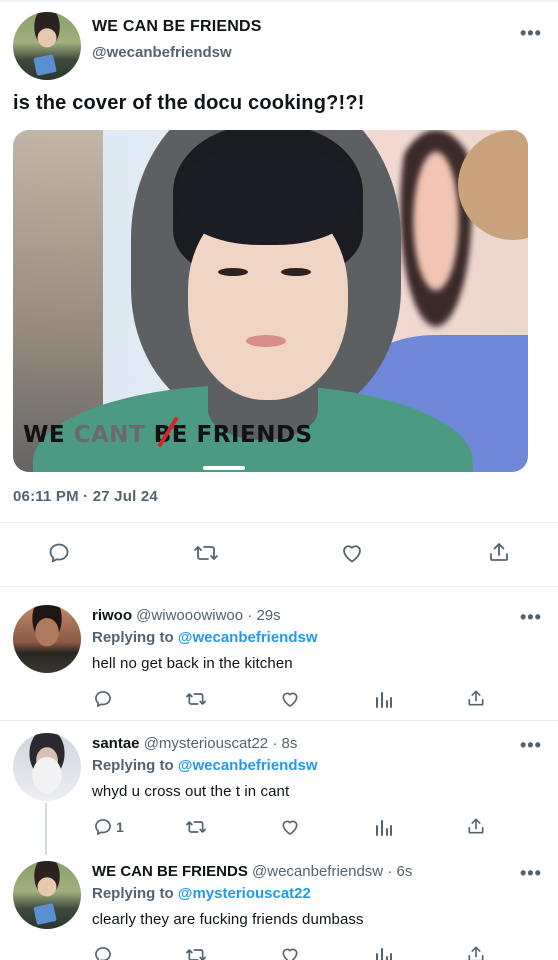 The height and width of the screenshot is (960, 558). Describe the element at coordinates (170, 871) in the screenshot. I see `reply-display-name: WE CAN BE FRIENDS` at that location.